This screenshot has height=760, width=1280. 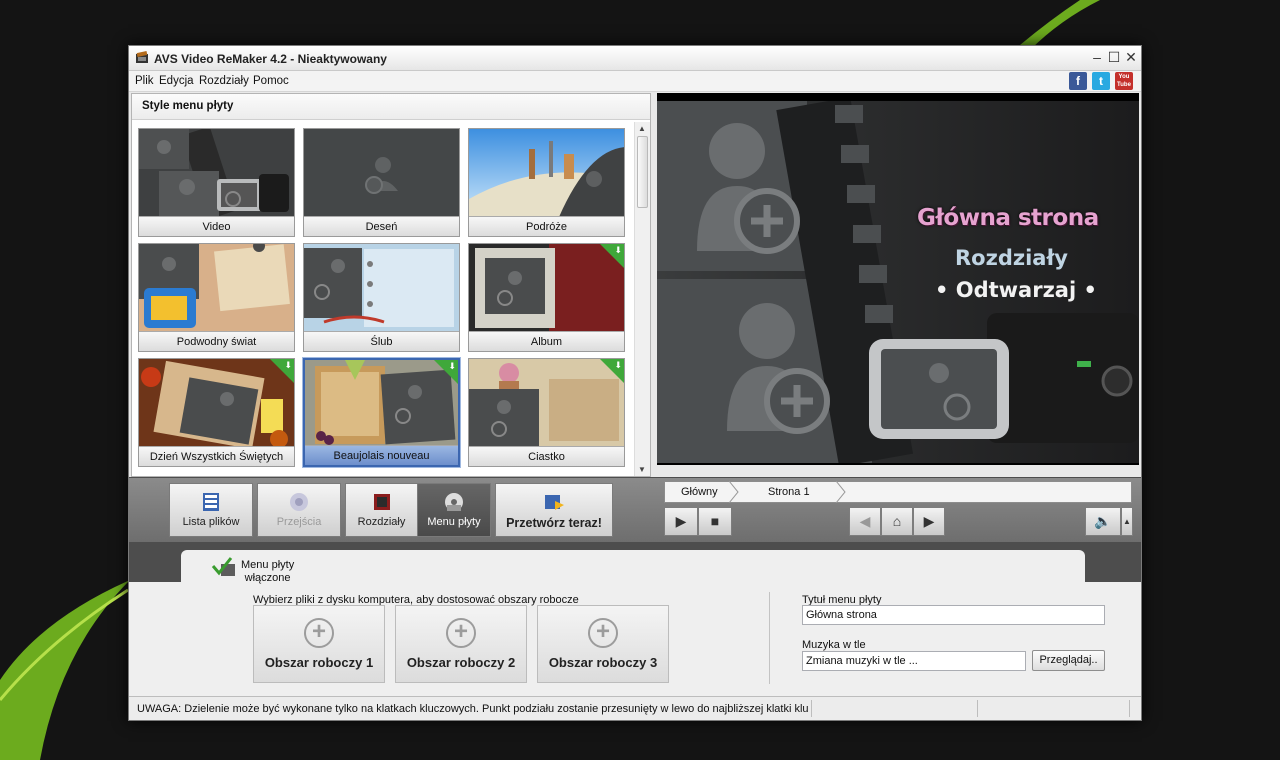 What do you see at coordinates (211, 502) in the screenshot?
I see `file-list-icon` at bounding box center [211, 502].